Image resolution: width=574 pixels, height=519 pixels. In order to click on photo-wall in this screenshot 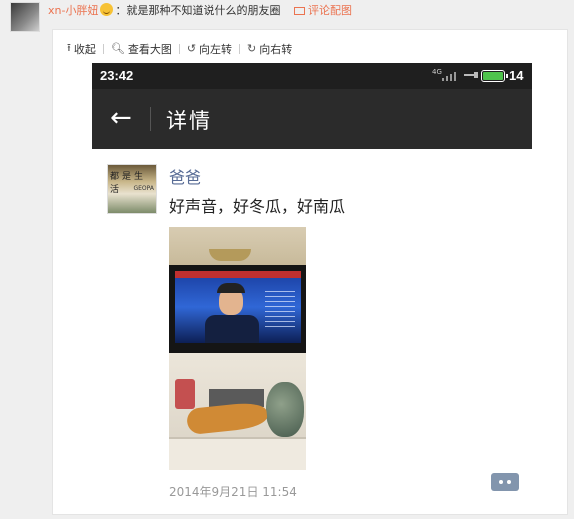, I will do `click(237, 247)`.